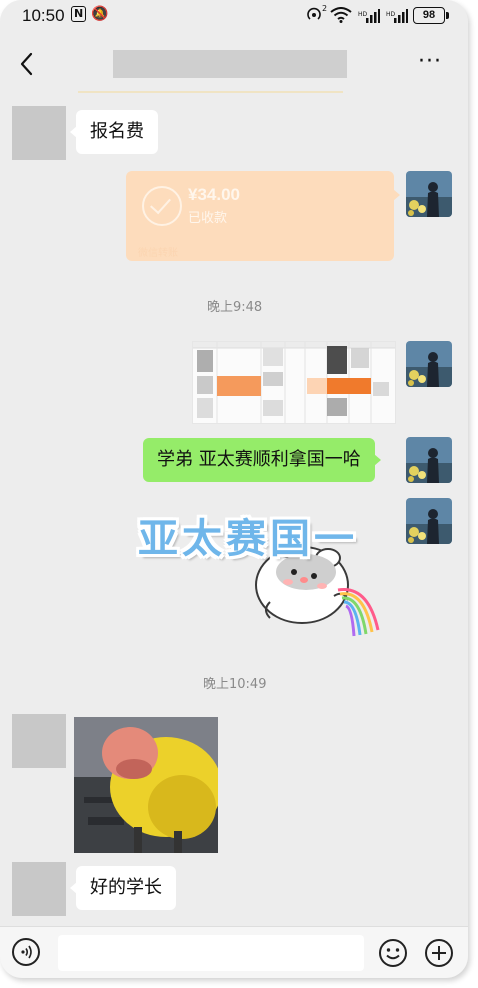 The height and width of the screenshot is (988, 478). I want to click on status-time: 10:50, so click(43, 15).